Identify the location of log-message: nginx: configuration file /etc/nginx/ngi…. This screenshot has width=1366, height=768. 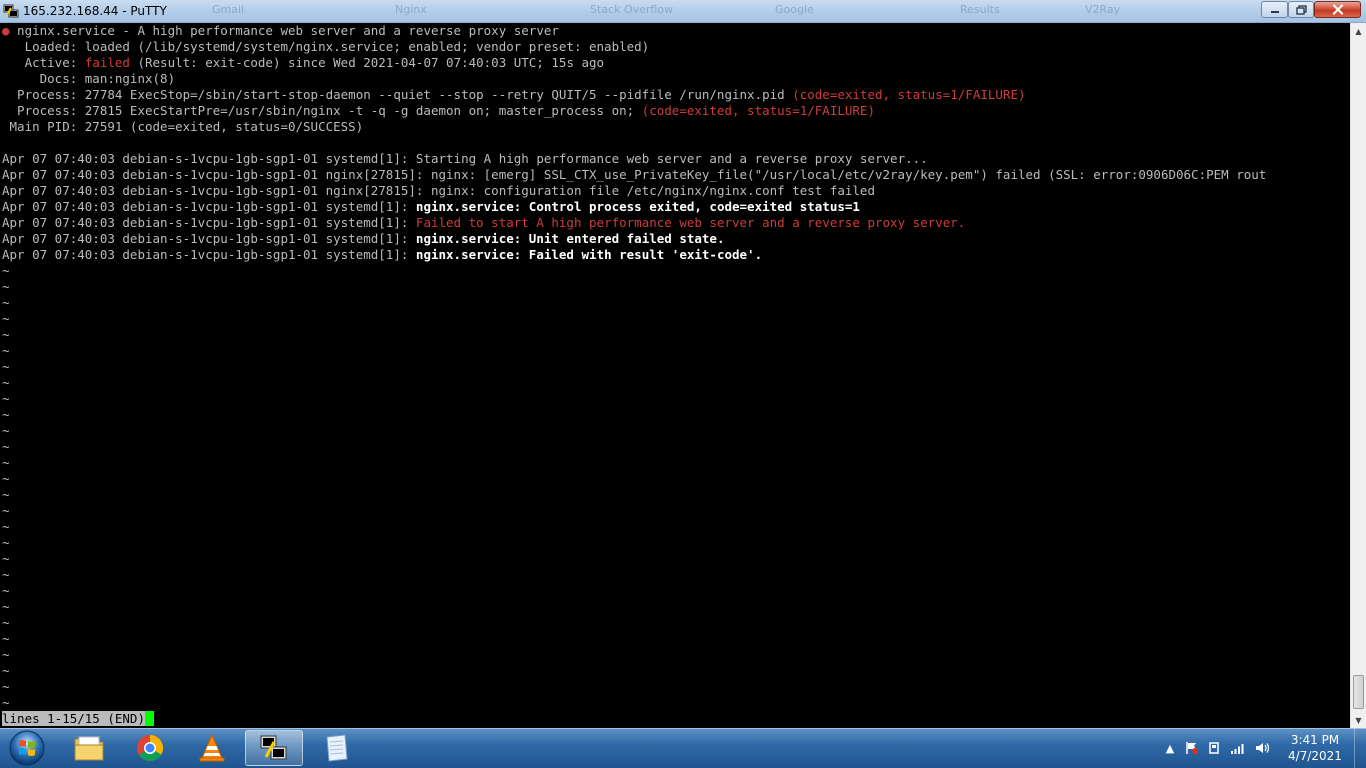
(652, 190).